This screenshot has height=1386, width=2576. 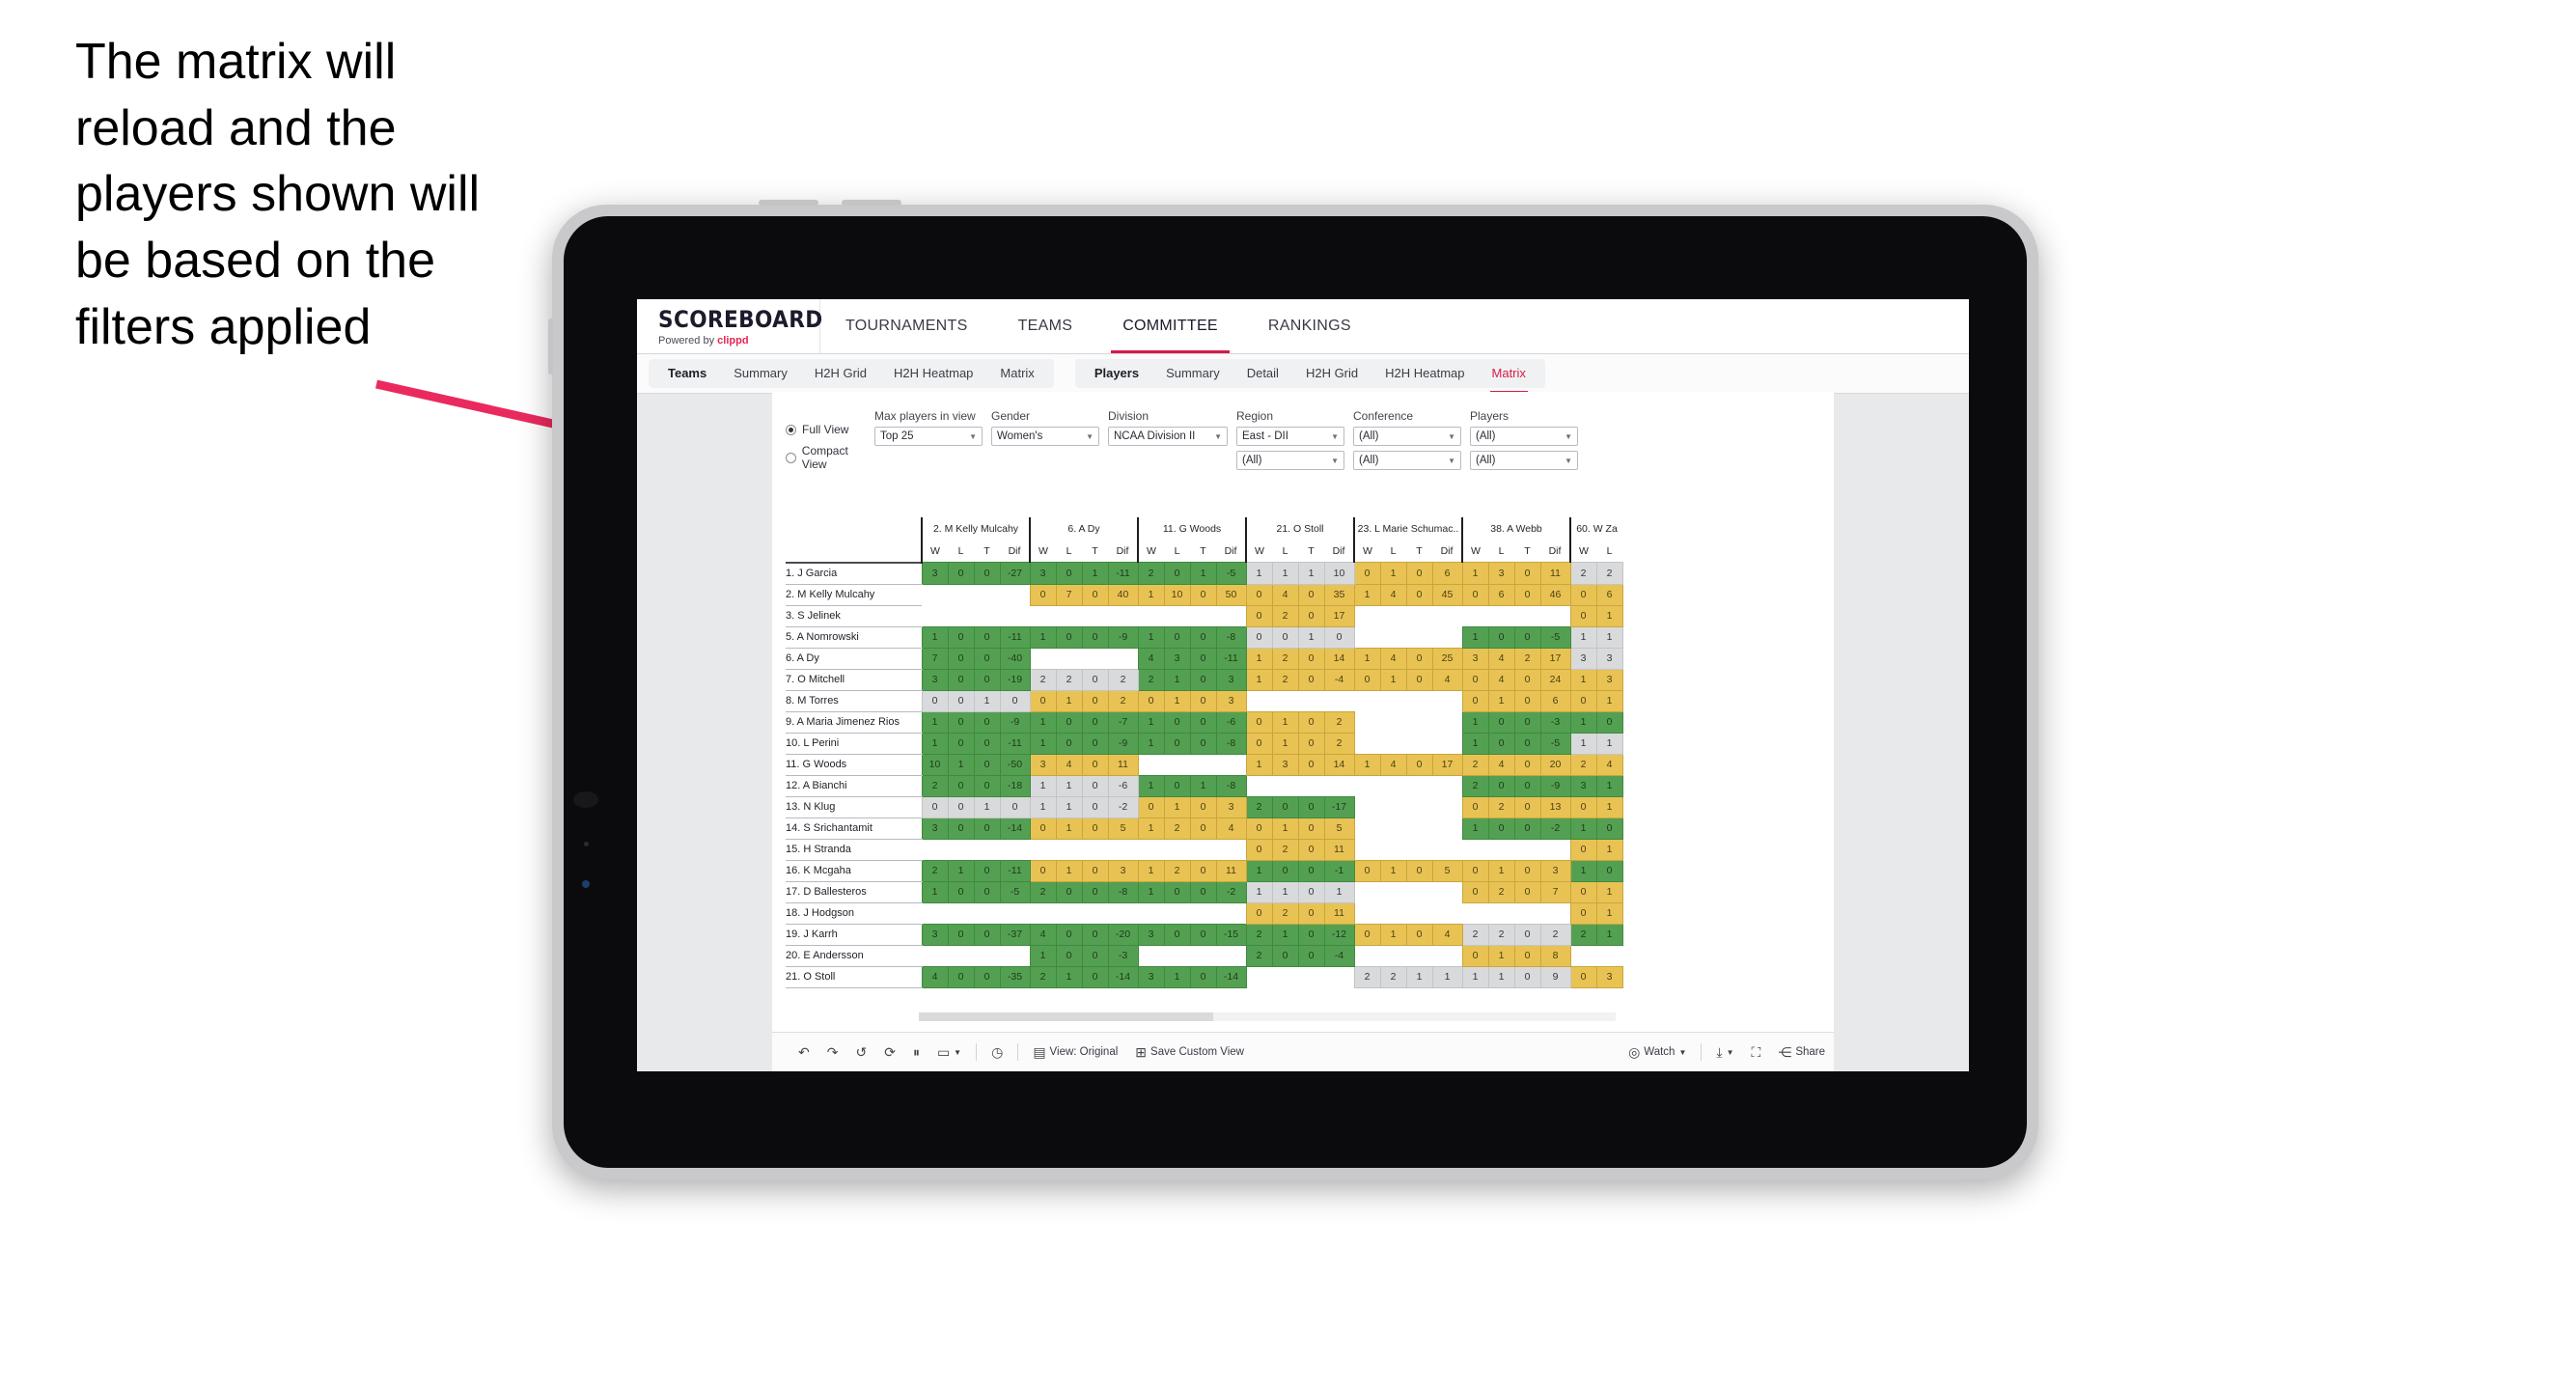 I want to click on matrix-cell: -12, so click(x=1339, y=934).